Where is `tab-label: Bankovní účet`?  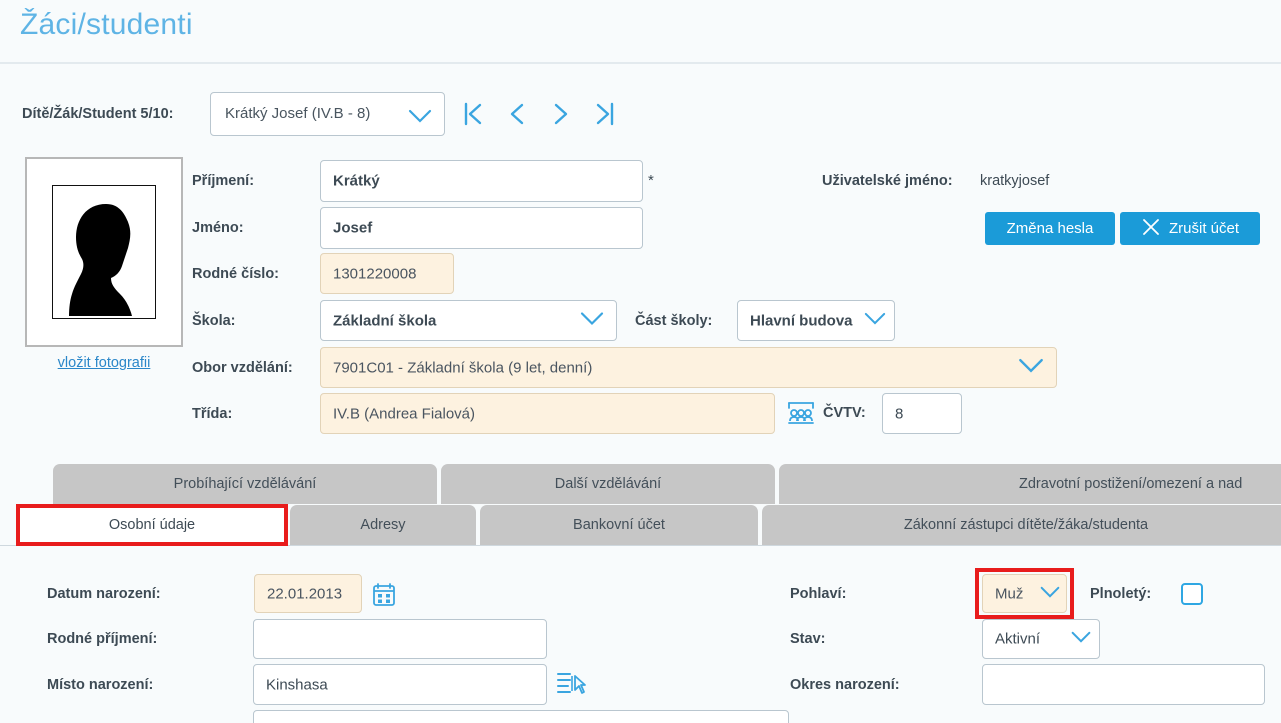 tab-label: Bankovní účet is located at coordinates (619, 525).